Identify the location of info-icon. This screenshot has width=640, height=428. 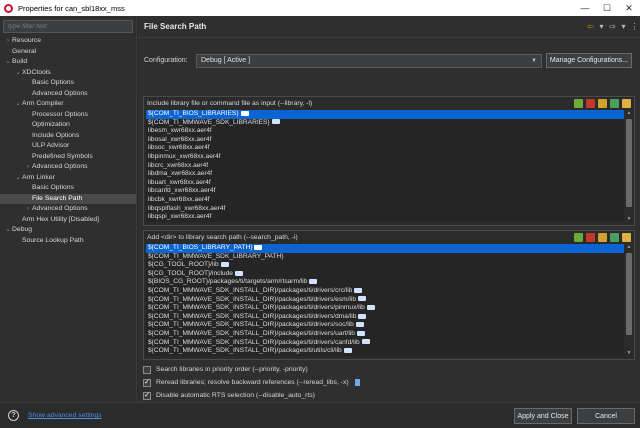
(357, 382).